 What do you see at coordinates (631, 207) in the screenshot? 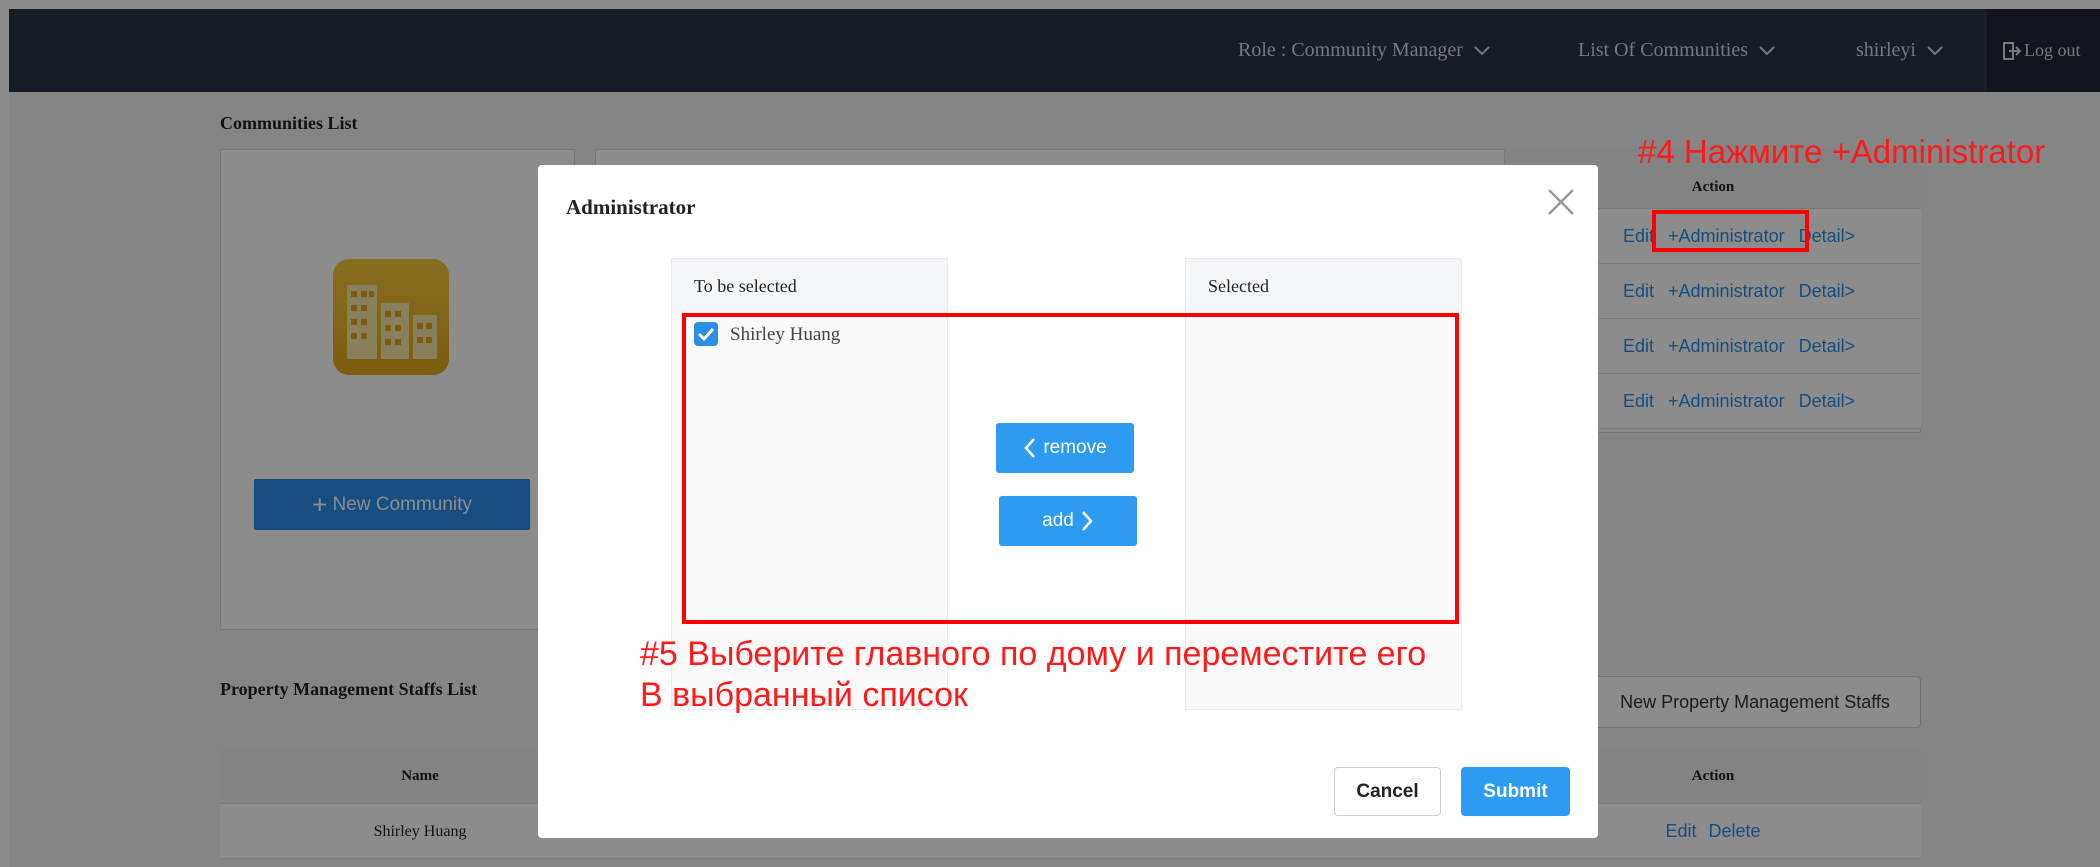
I see `modal-title: Administrator` at bounding box center [631, 207].